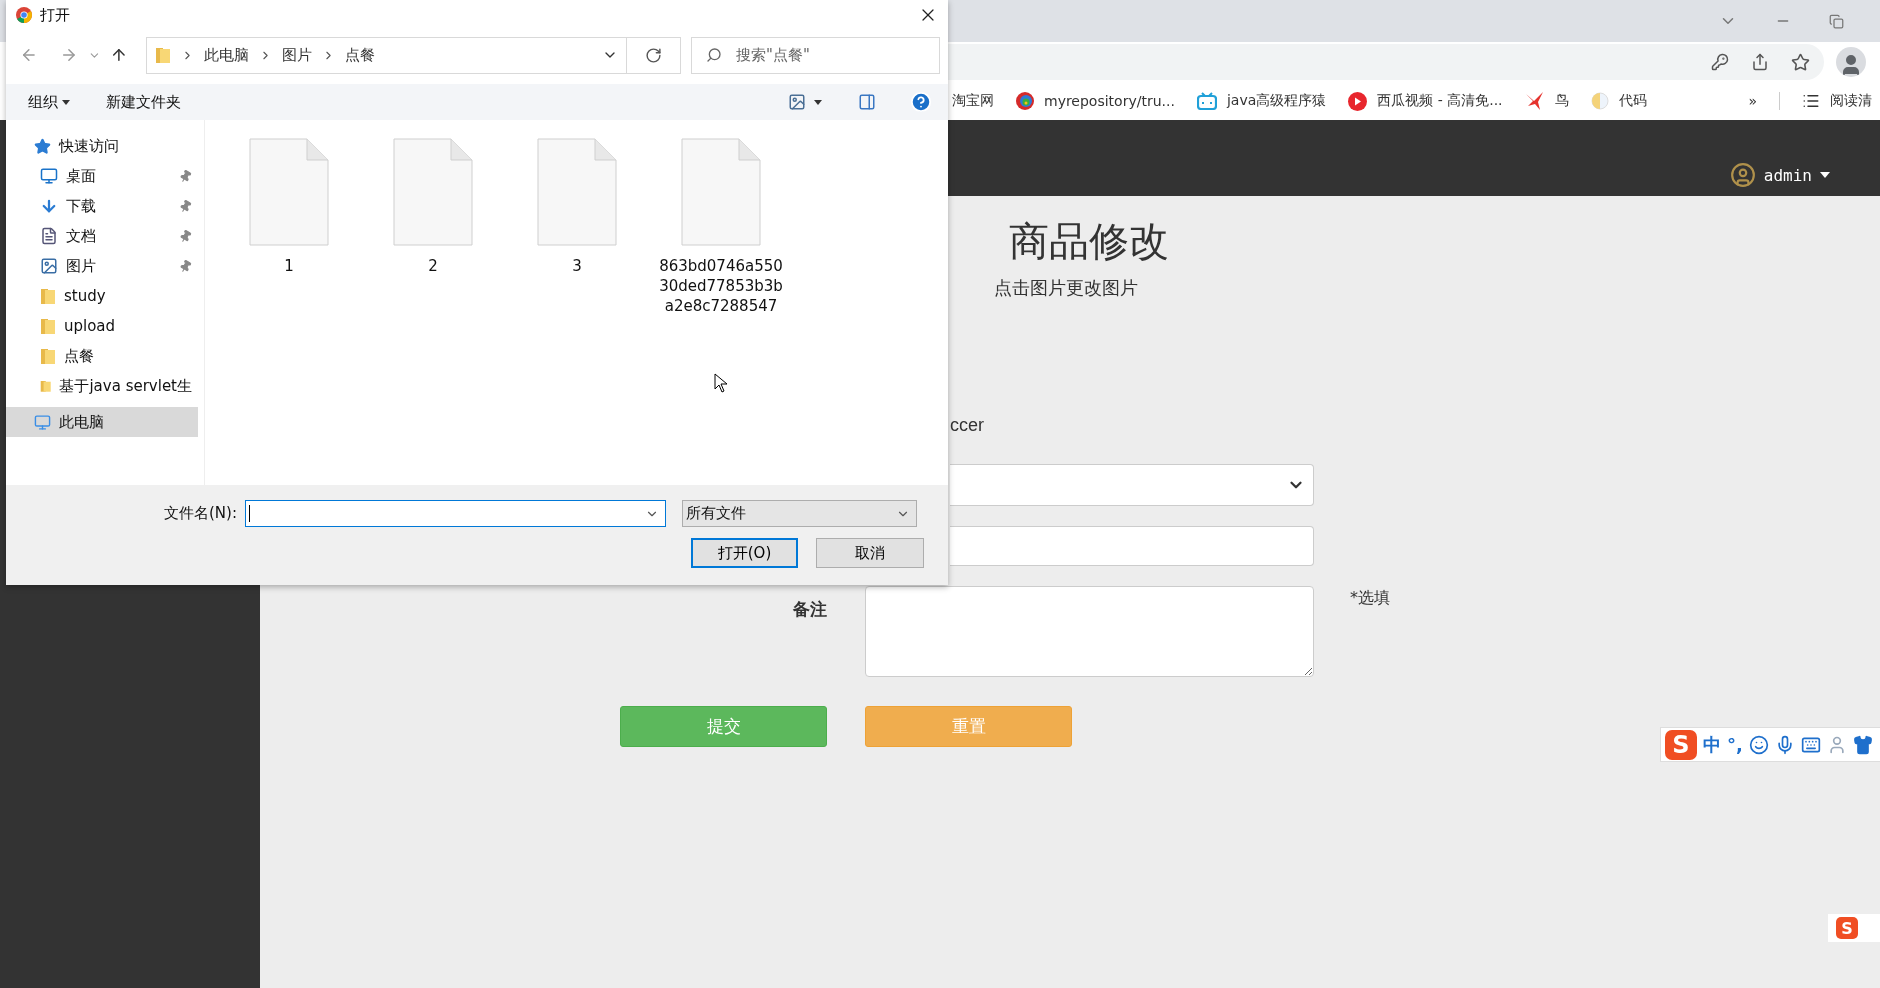 Image resolution: width=1880 pixels, height=988 pixels. Describe the element at coordinates (455, 513) in the screenshot. I see `filename-field` at that location.